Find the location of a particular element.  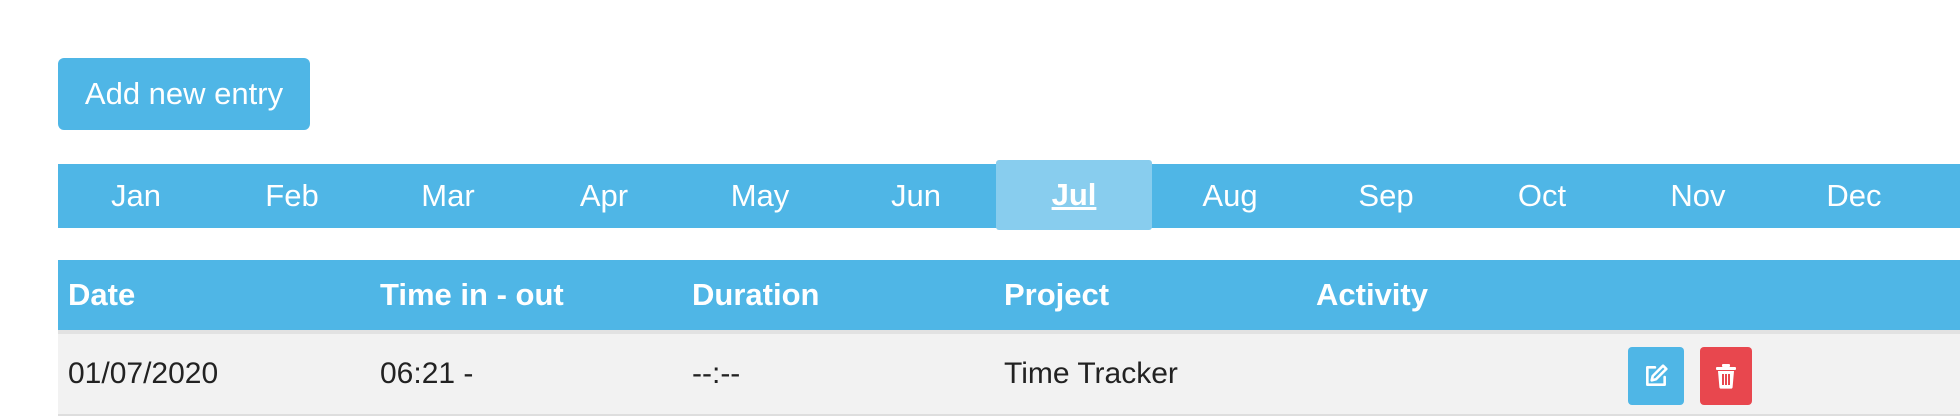

cell-time: 06:21 - is located at coordinates (427, 373).